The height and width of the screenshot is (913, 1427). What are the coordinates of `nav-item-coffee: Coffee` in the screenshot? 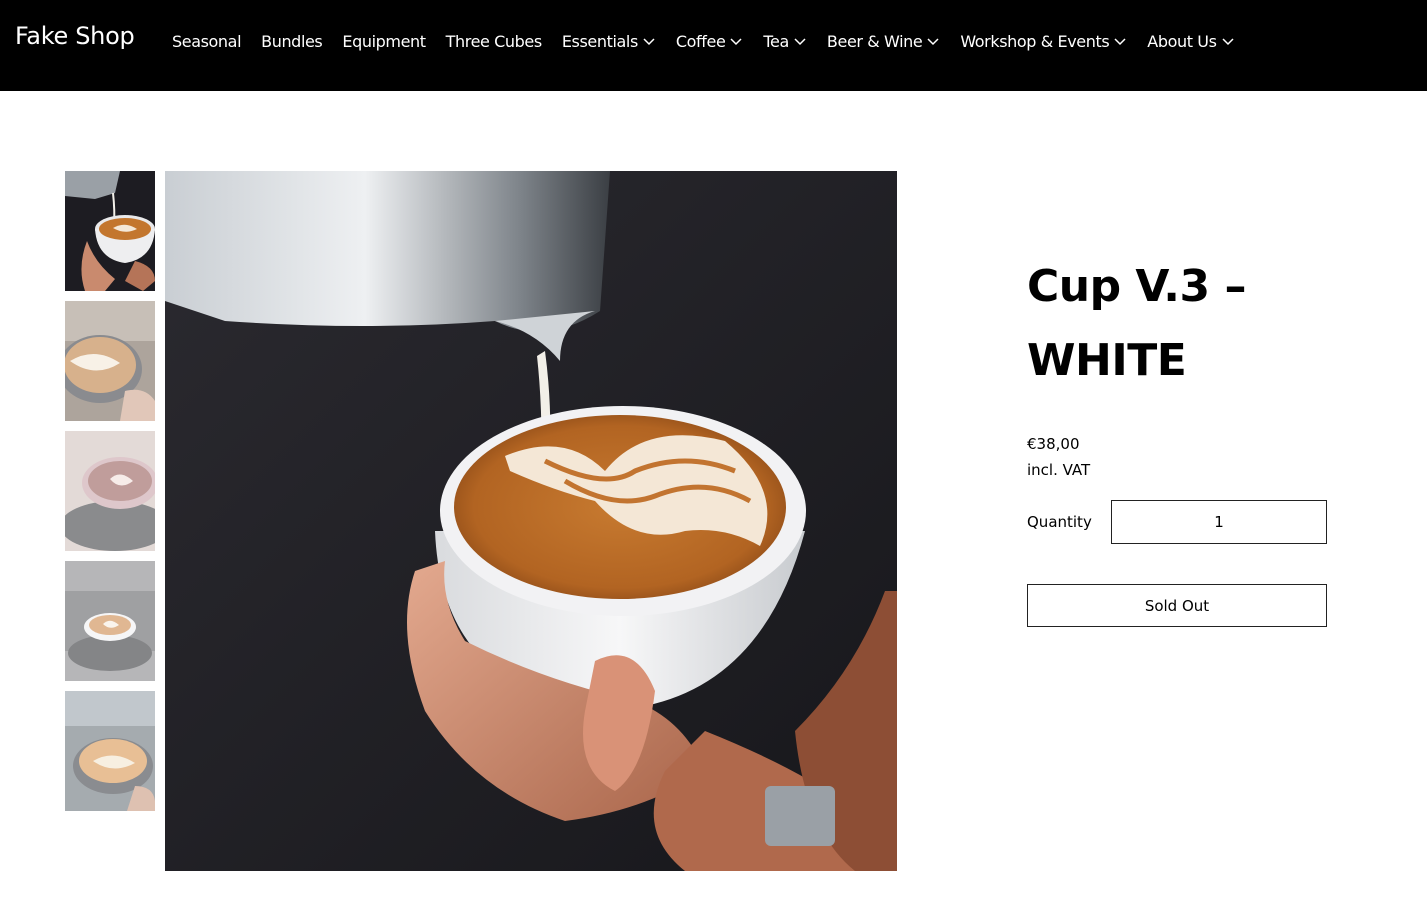 It's located at (710, 41).